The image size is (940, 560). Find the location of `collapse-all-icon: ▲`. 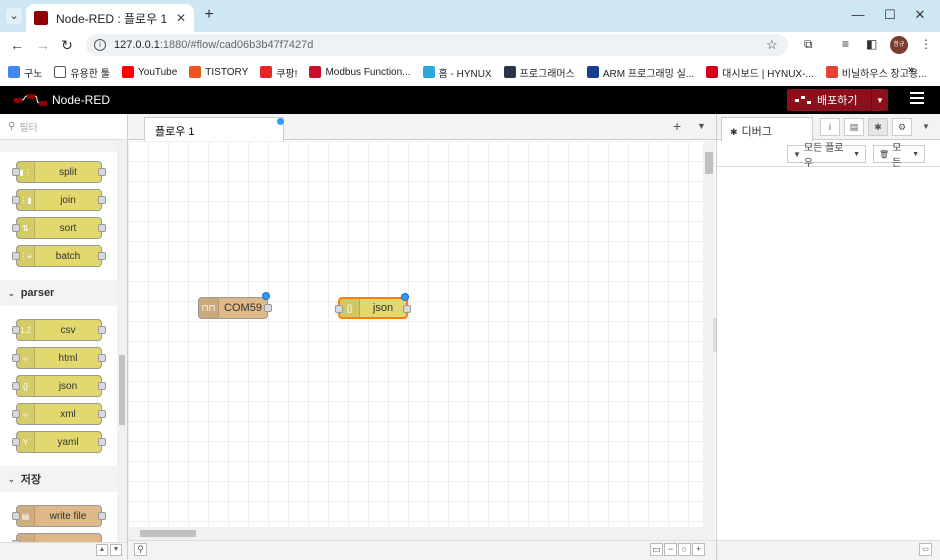

collapse-all-icon: ▲ is located at coordinates (102, 550).